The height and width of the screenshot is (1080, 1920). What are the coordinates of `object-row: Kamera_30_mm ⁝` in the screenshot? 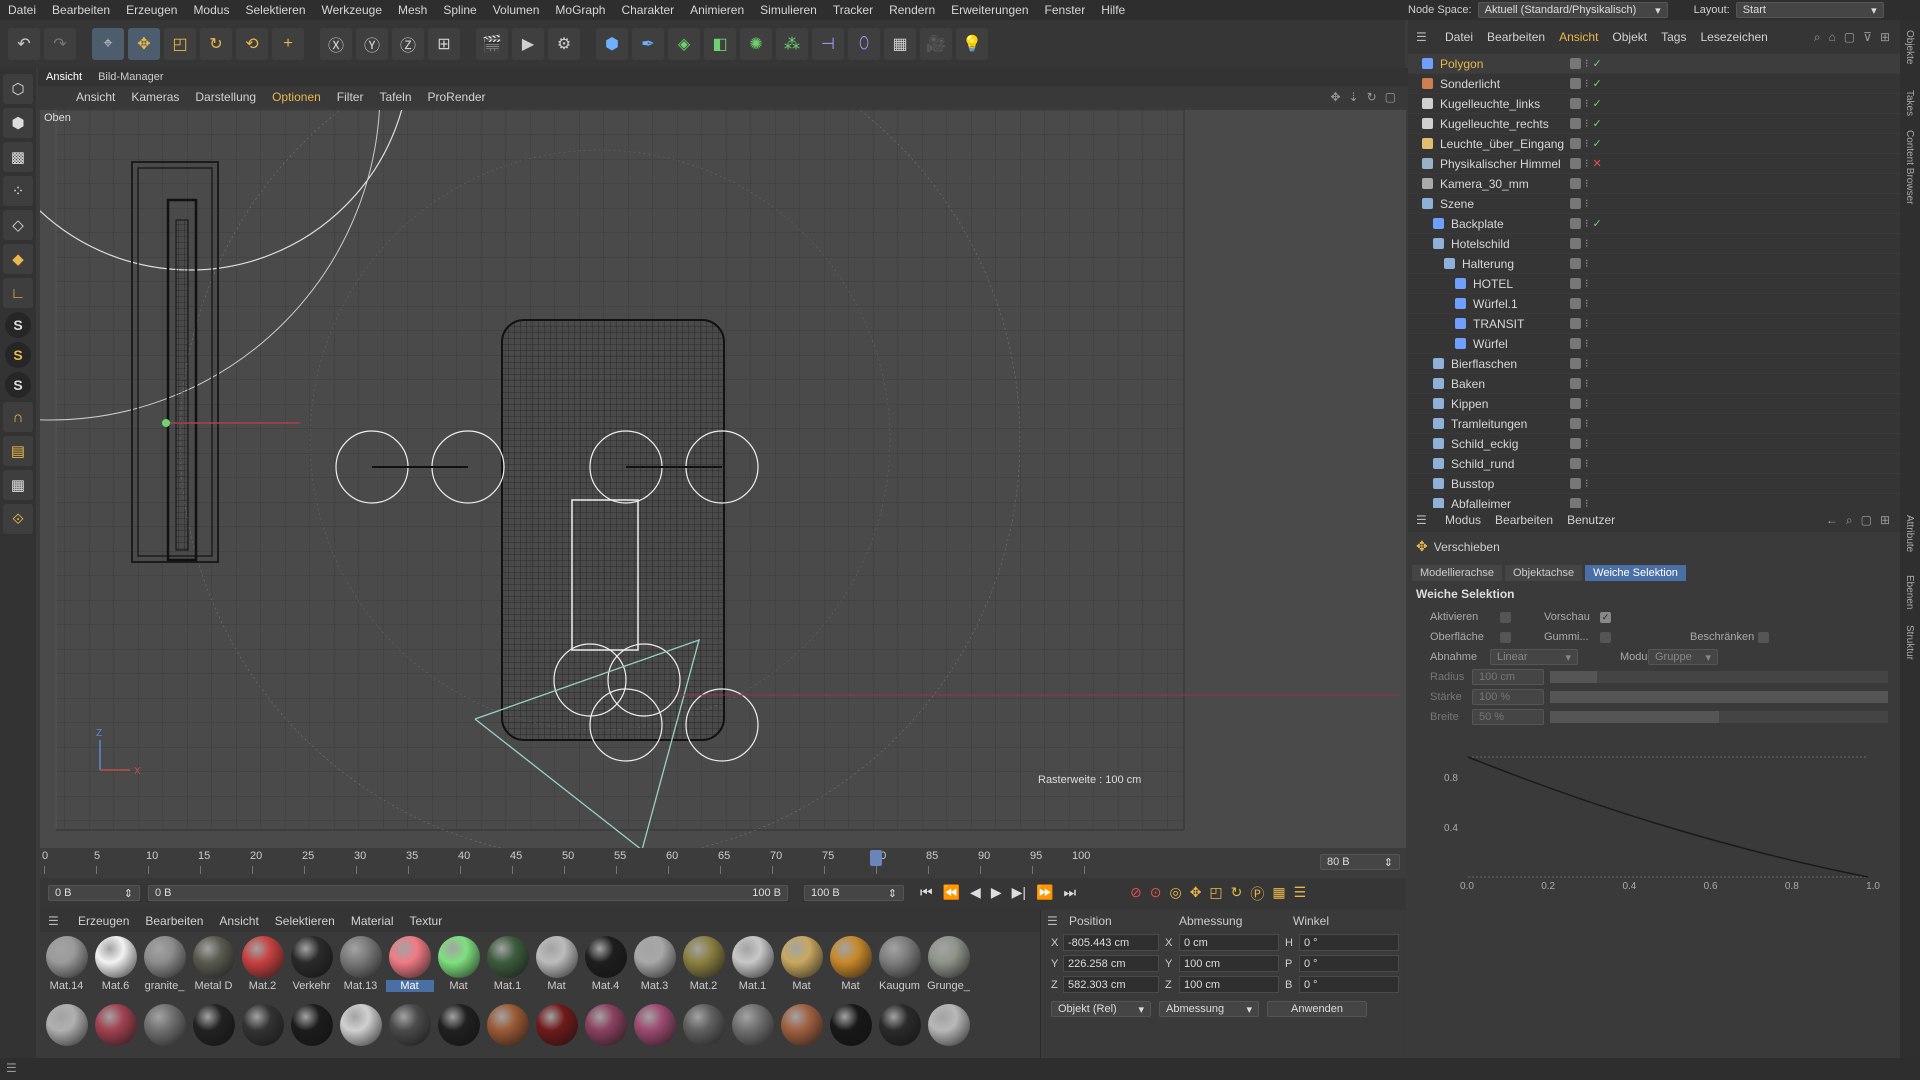 It's located at (1654, 184).